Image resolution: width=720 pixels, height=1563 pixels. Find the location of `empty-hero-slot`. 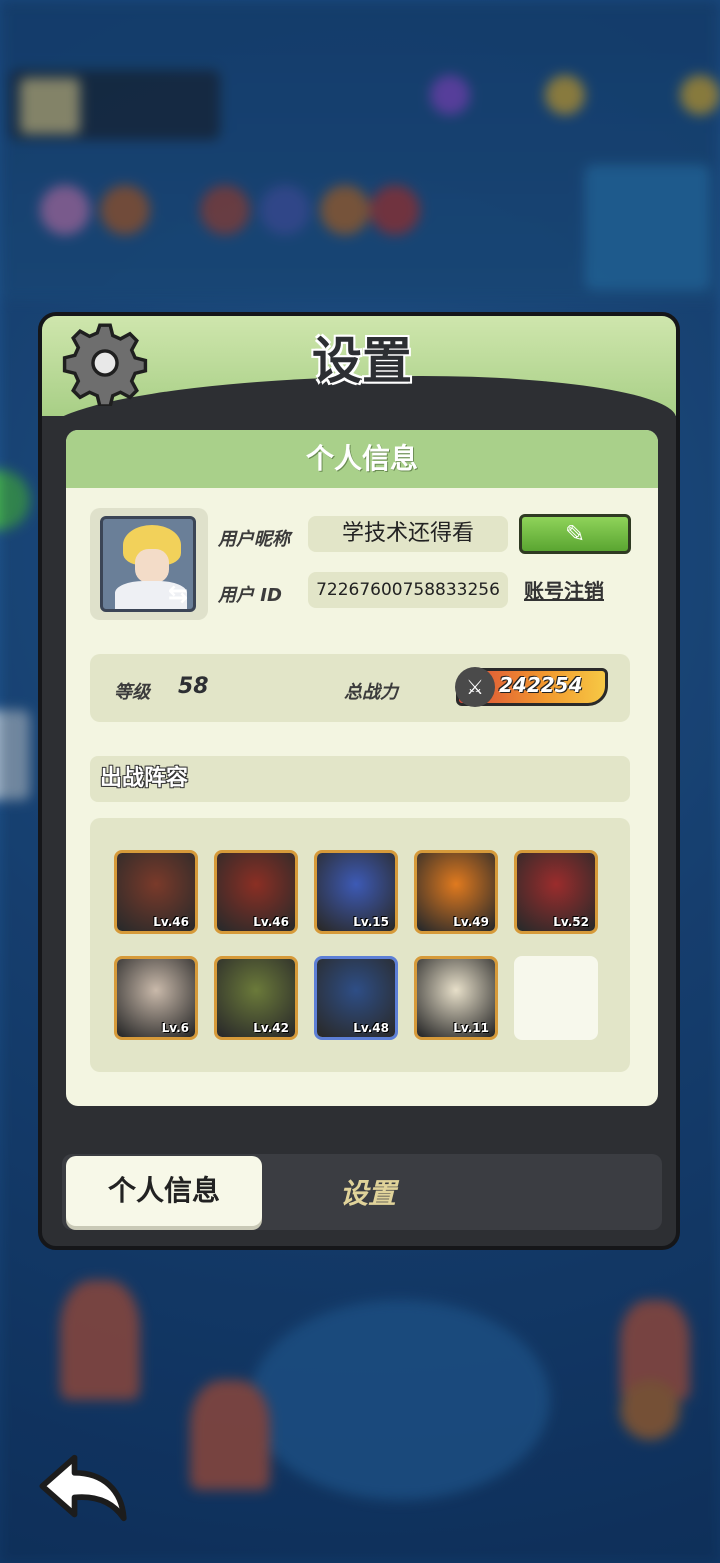

empty-hero-slot is located at coordinates (556, 998).